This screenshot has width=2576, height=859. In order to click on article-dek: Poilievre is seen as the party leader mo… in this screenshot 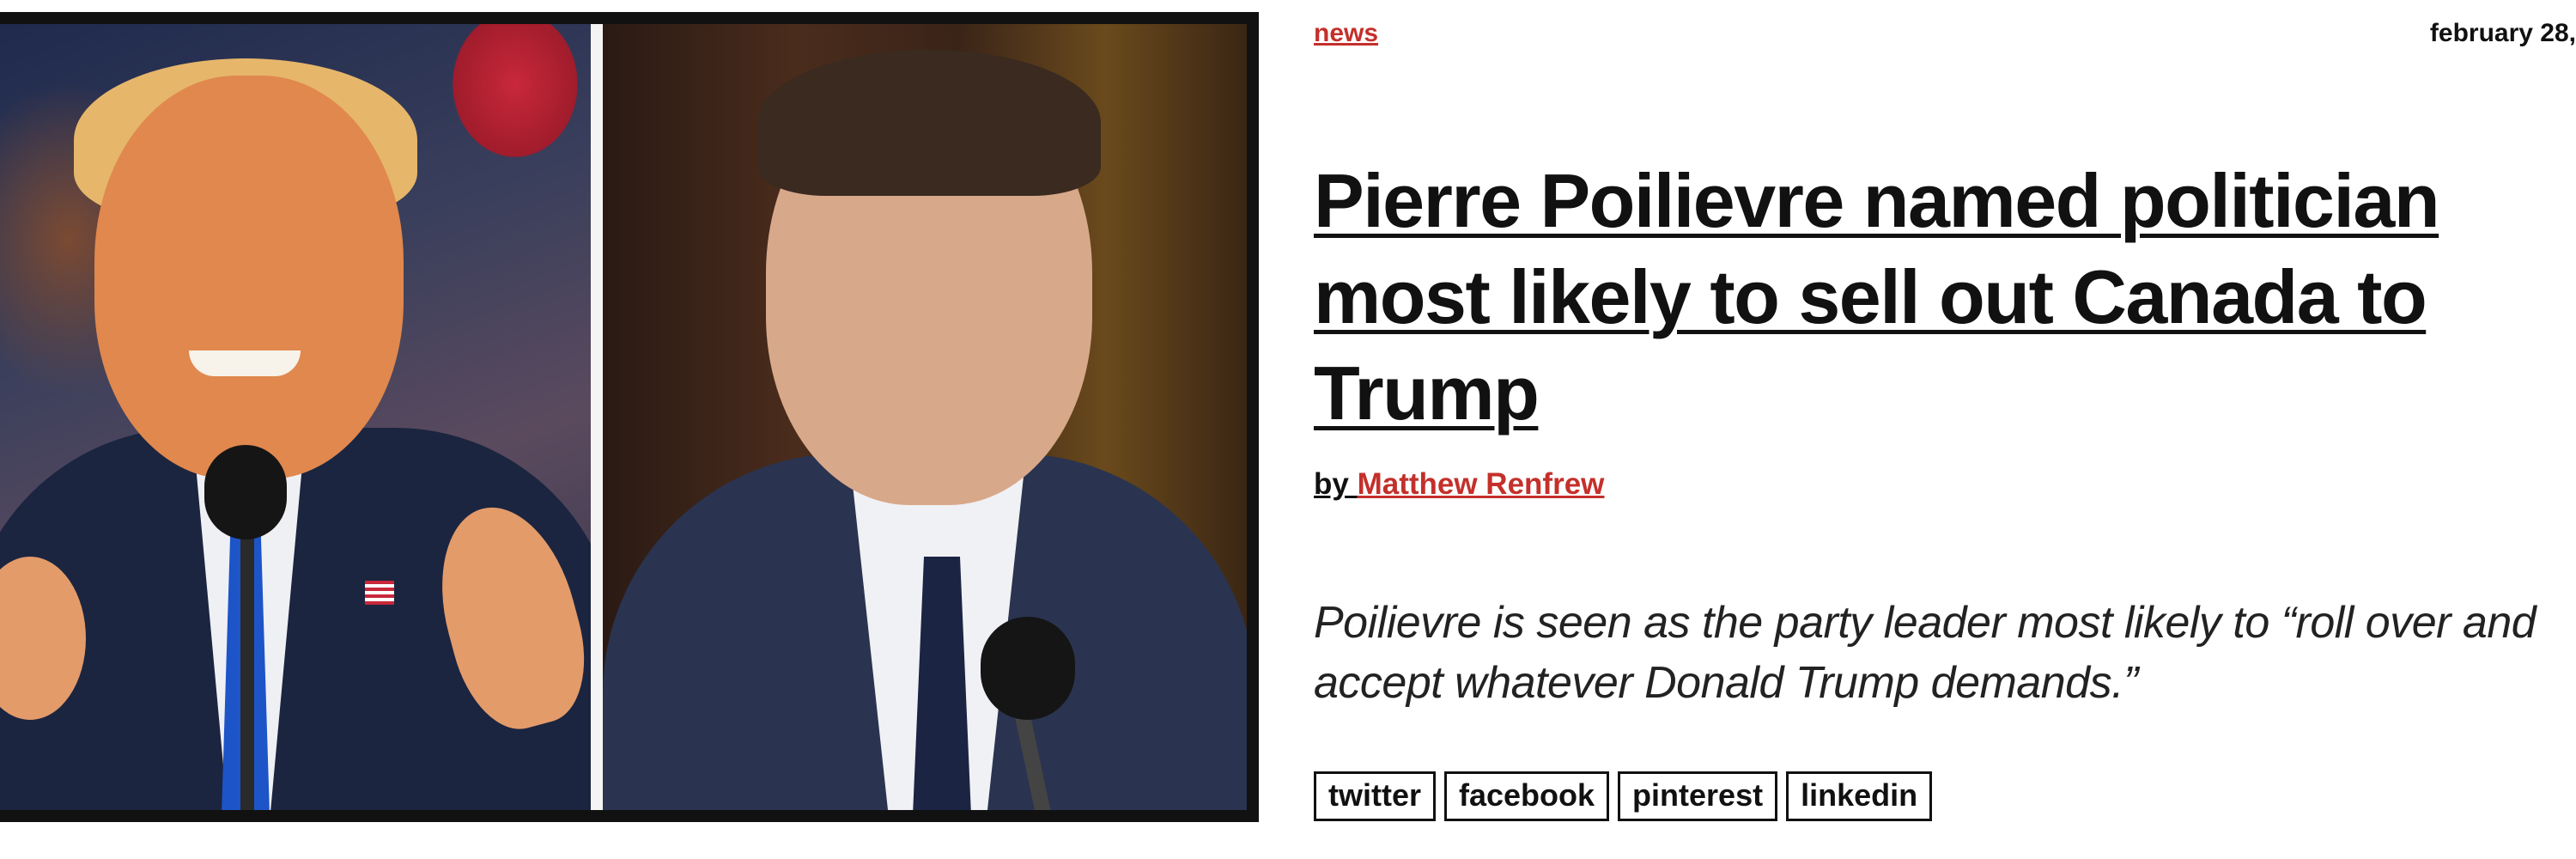, I will do `click(1925, 653)`.